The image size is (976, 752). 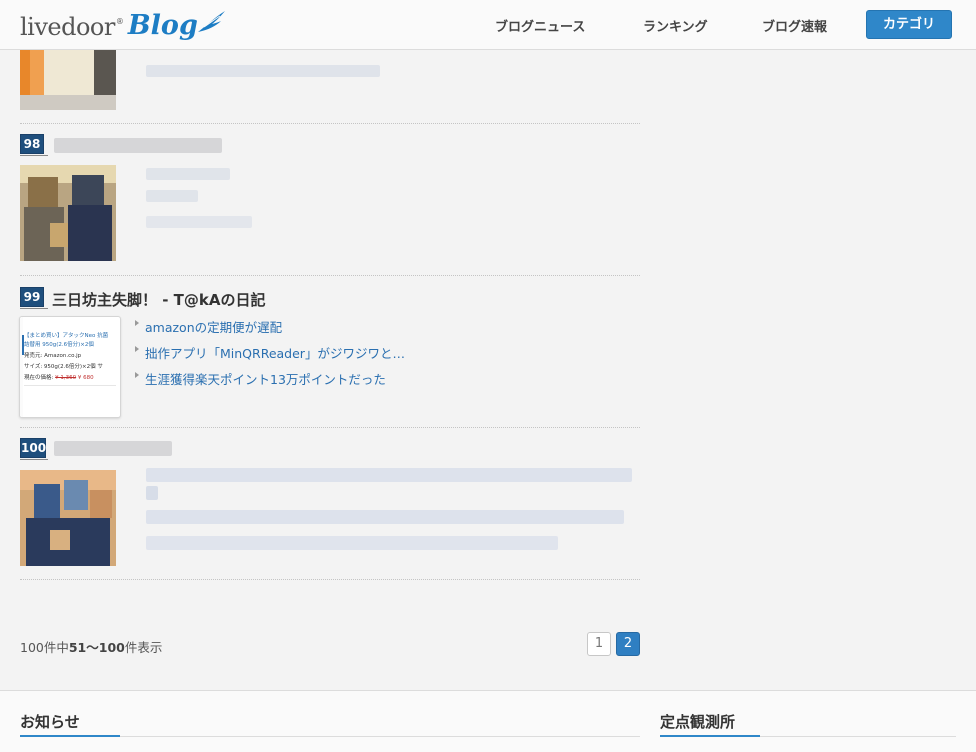 What do you see at coordinates (67, 27) in the screenshot?
I see `logo-livedoor-text: livedoor` at bounding box center [67, 27].